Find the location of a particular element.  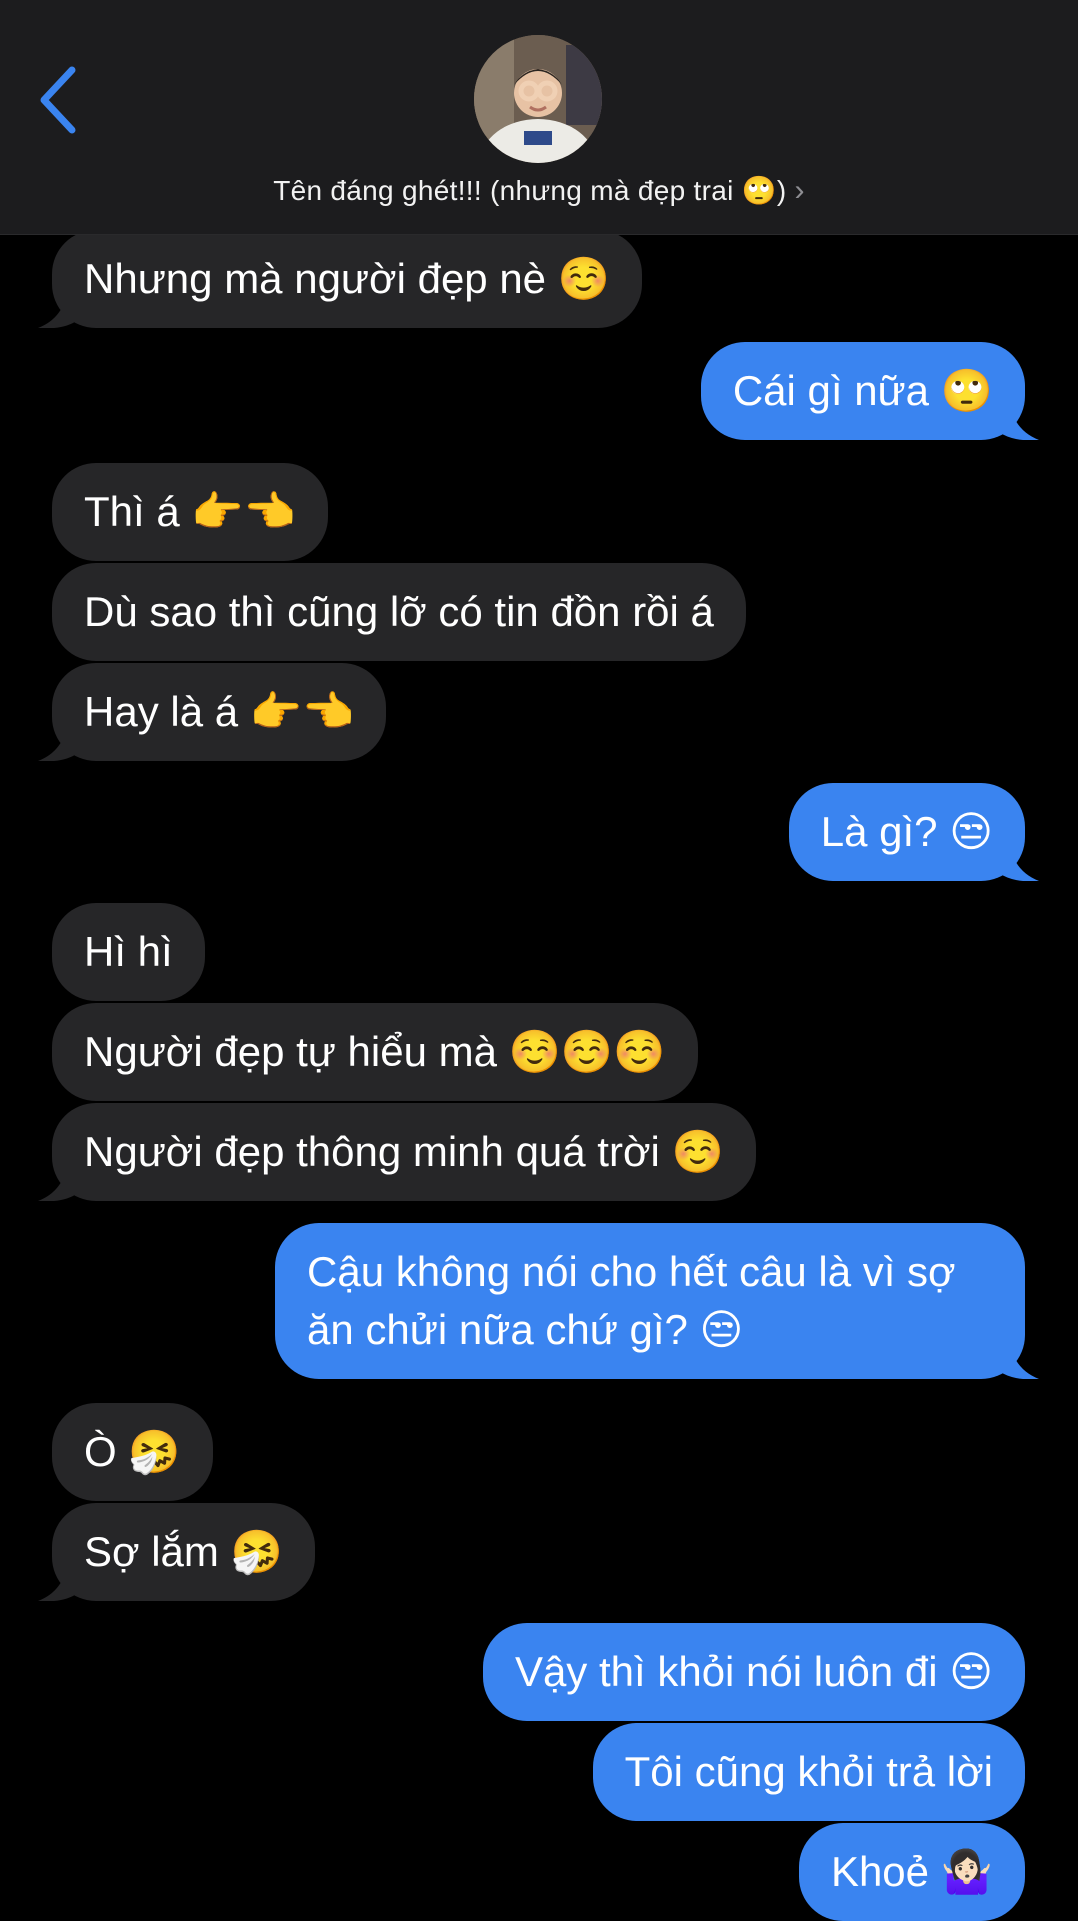

contact-name-button: Tên đáng ghét!!! (nhưng mà đẹp trai 🙄) › is located at coordinates (539, 191).